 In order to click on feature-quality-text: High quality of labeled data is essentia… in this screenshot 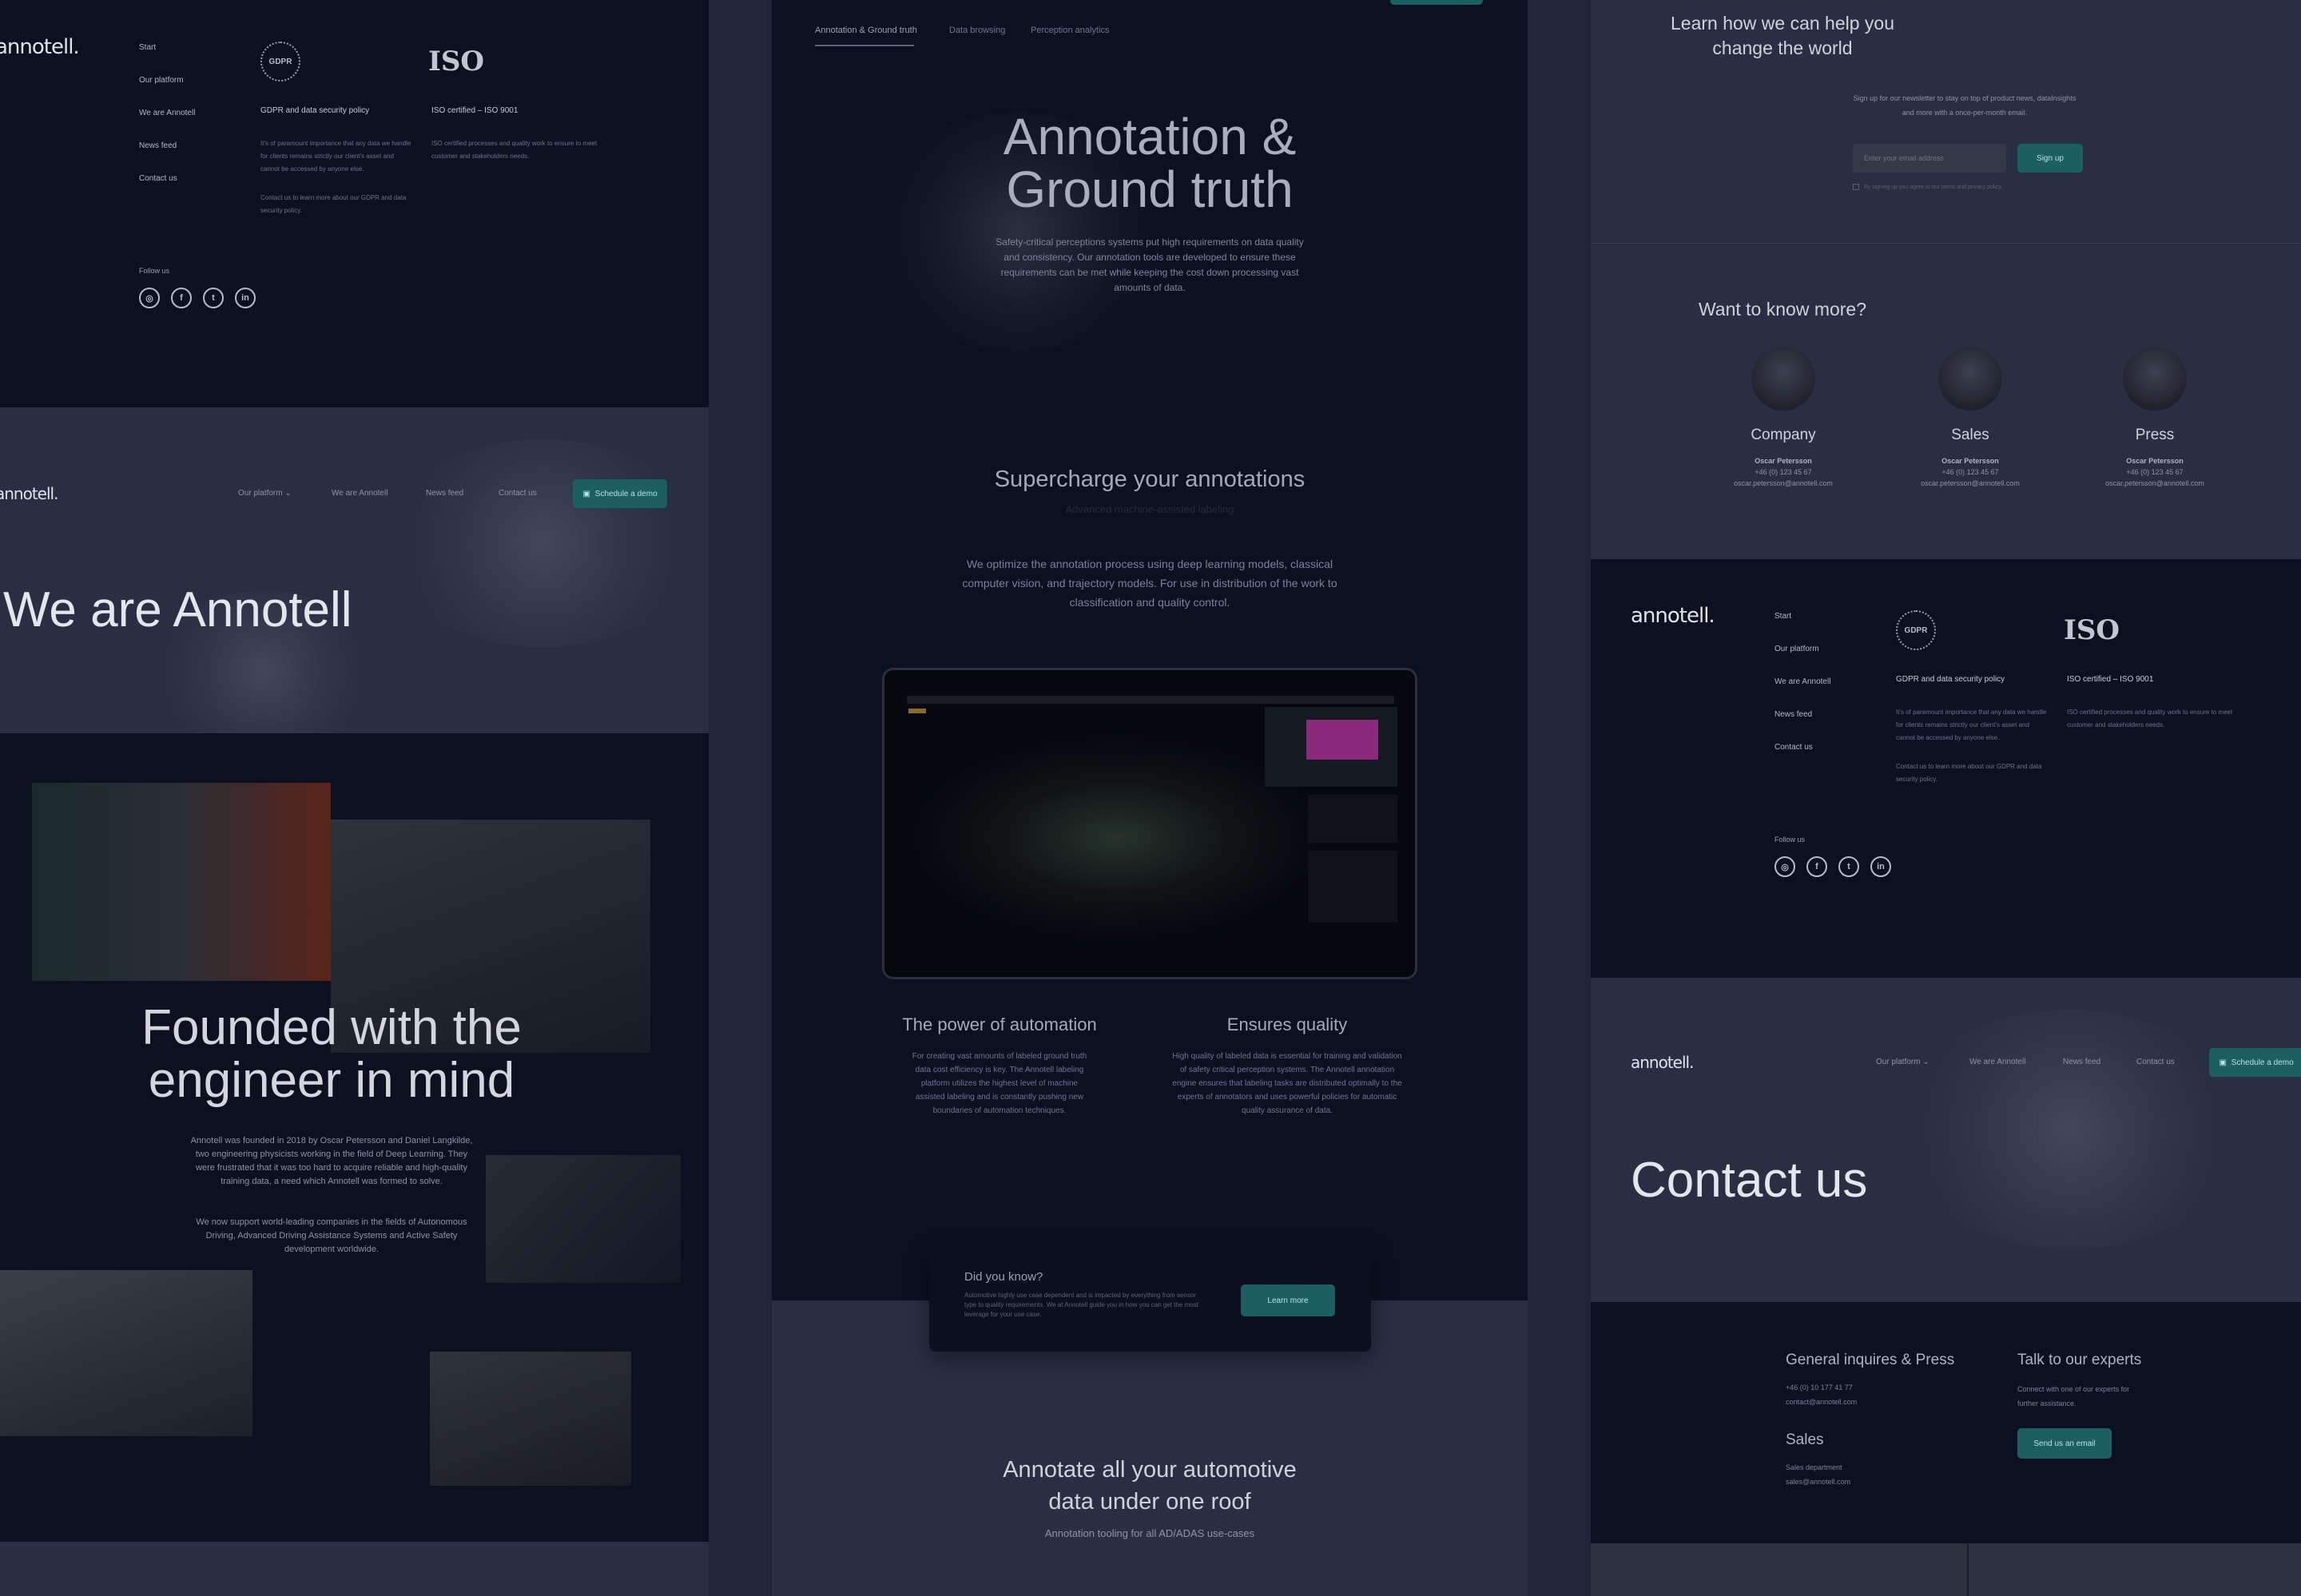, I will do `click(1287, 1083)`.